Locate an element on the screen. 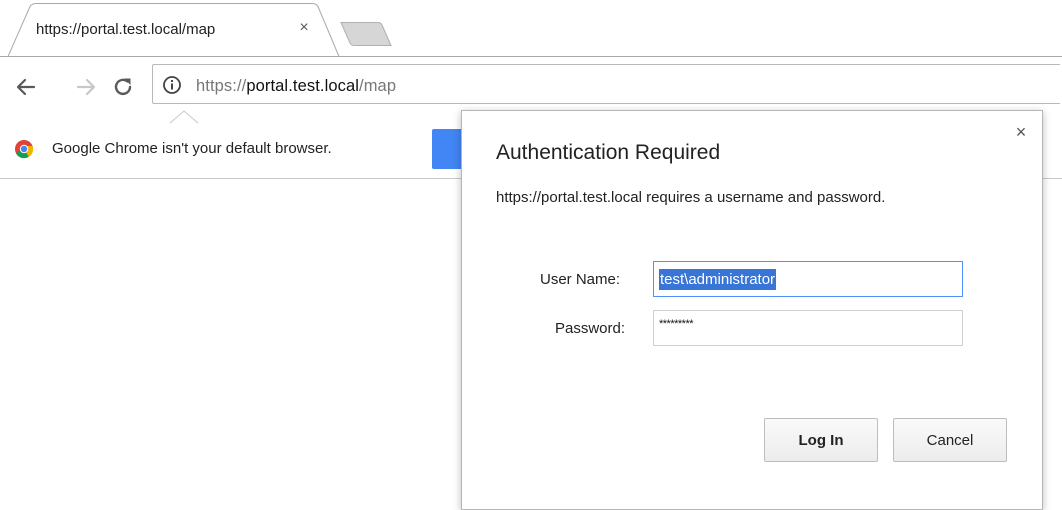 Image resolution: width=1062 pixels, height=510 pixels. chrome-logo-icon is located at coordinates (24, 149).